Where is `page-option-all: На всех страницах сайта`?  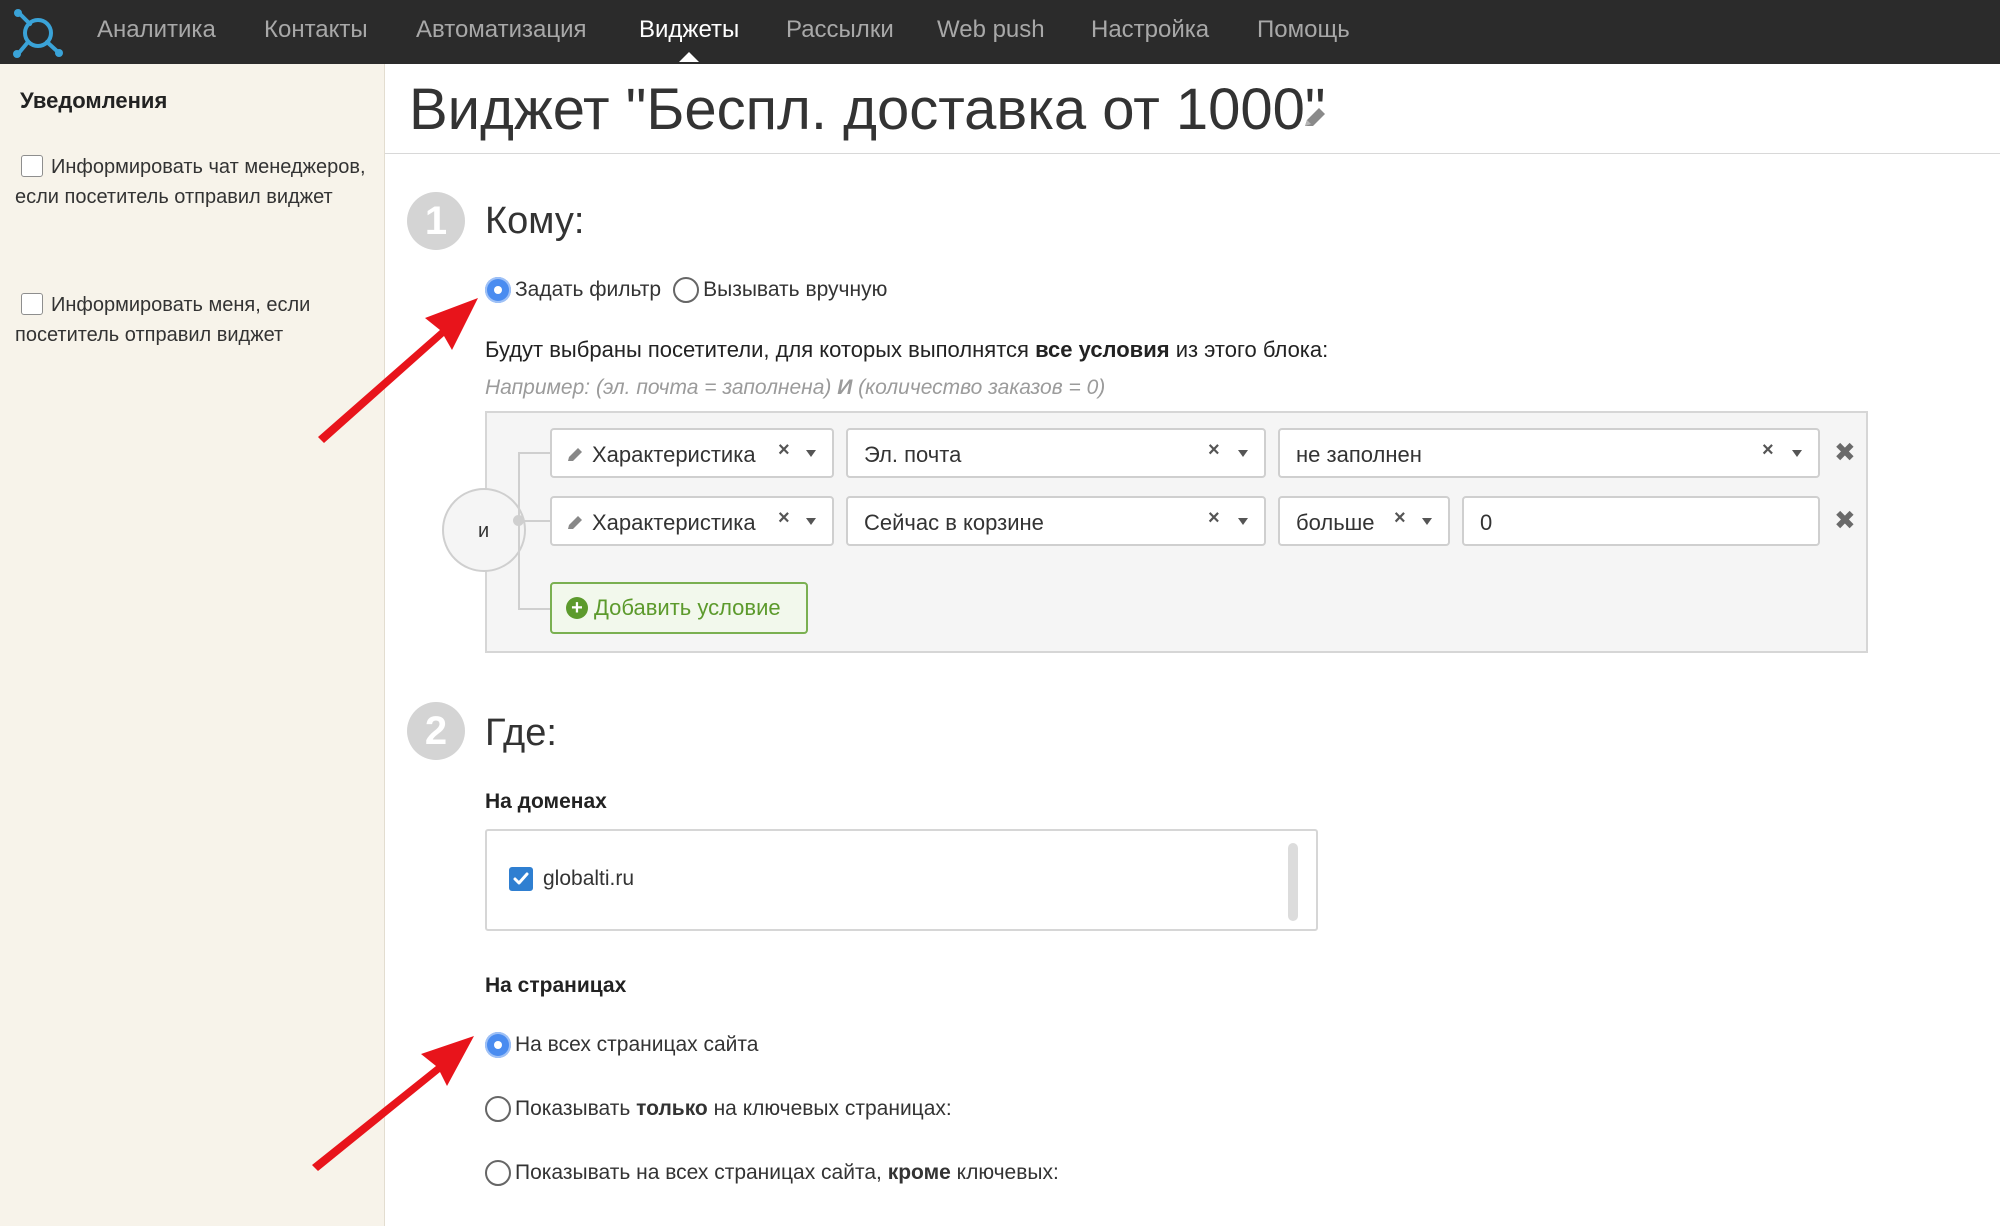
page-option-all: На всех страницах сайта is located at coordinates (621, 1045).